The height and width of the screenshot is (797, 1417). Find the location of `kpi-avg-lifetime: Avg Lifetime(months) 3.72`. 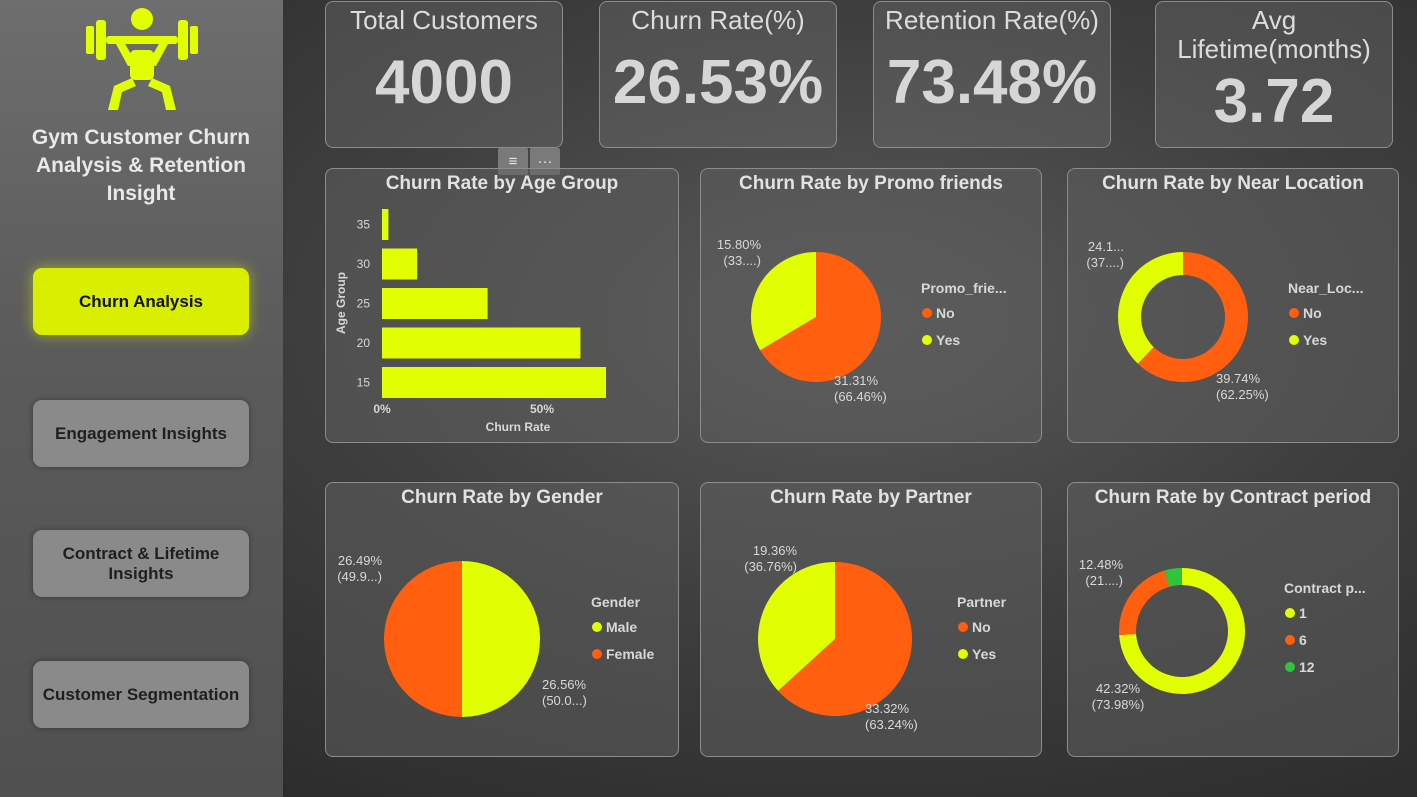

kpi-avg-lifetime: Avg Lifetime(months) 3.72 is located at coordinates (1274, 74).